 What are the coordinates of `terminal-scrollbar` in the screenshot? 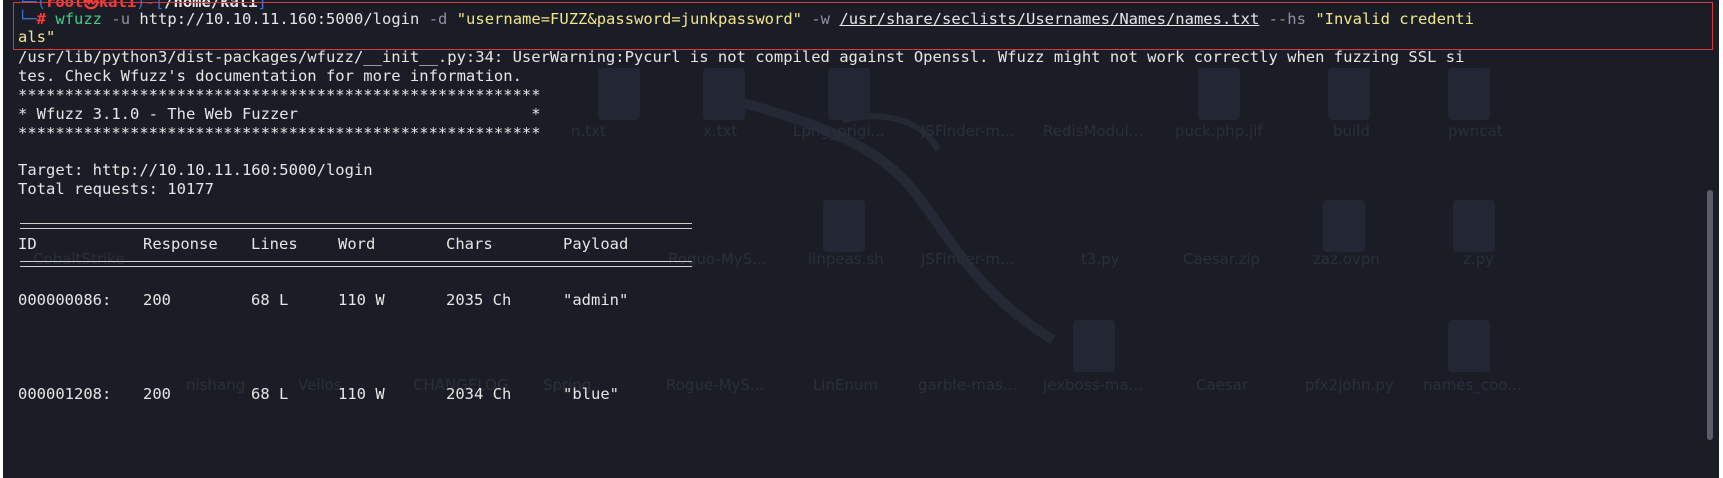 It's located at (1710, 315).